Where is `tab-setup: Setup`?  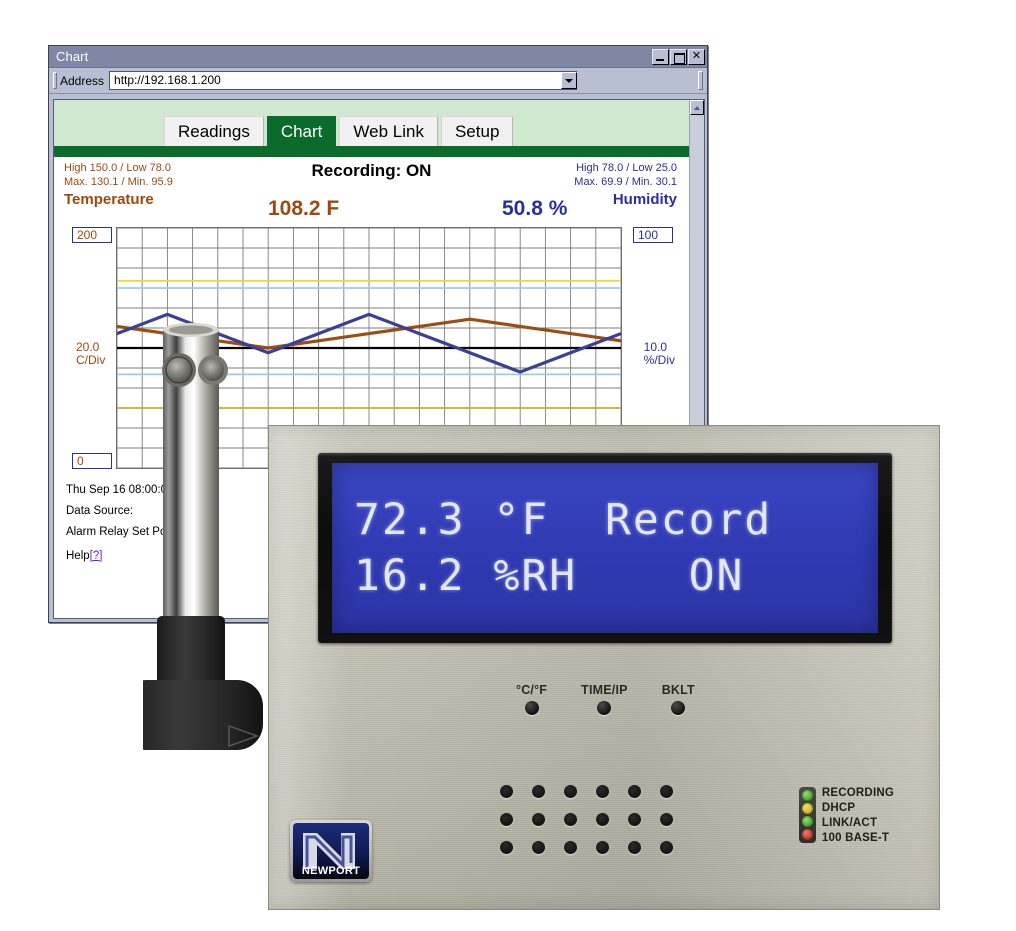 tab-setup: Setup is located at coordinates (477, 131).